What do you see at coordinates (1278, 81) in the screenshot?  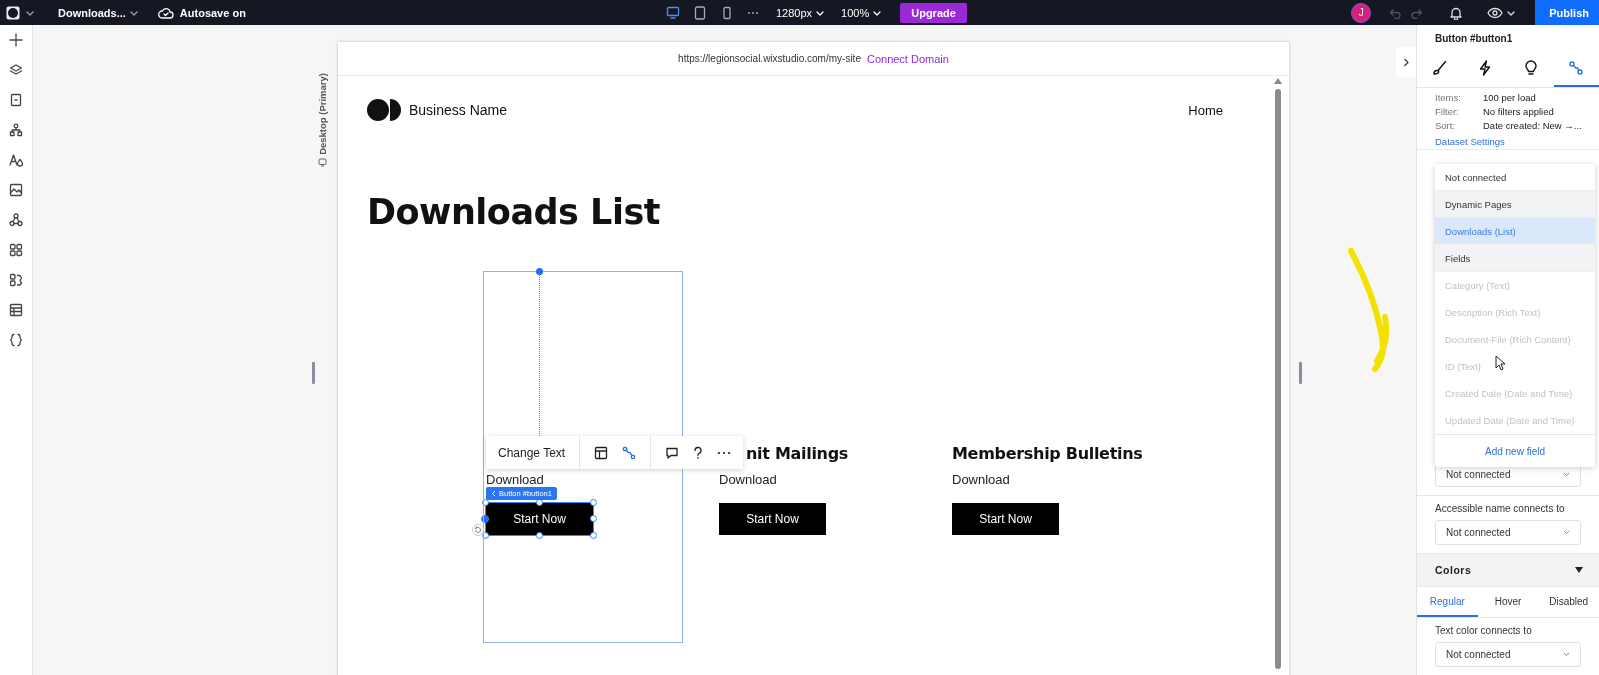 I see `scroll-up-icon` at bounding box center [1278, 81].